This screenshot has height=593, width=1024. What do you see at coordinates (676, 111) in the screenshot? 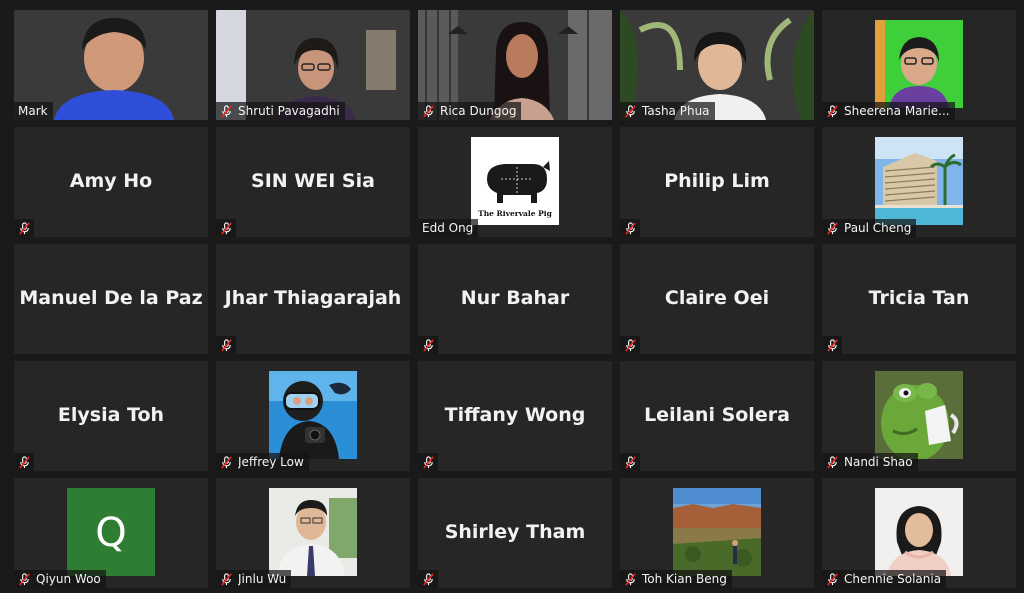
I see `participant-name: Tasha Phua` at bounding box center [676, 111].